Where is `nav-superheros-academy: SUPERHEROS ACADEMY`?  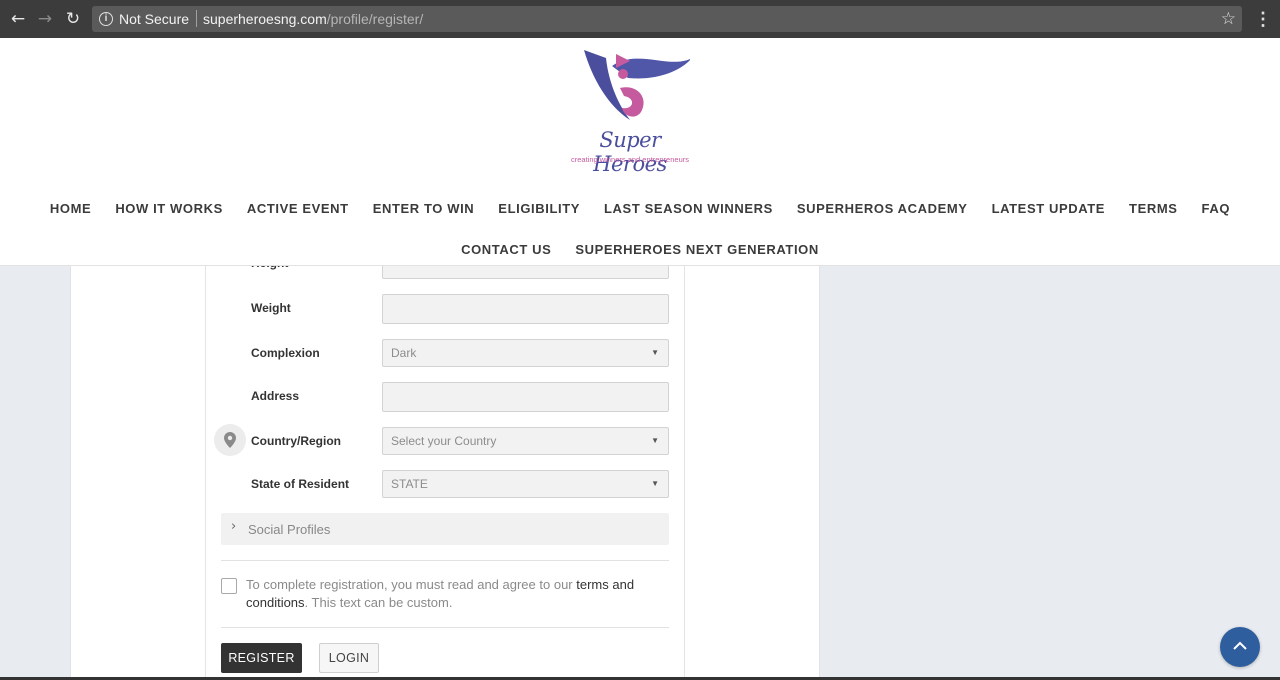
nav-superheros-academy: SUPERHEROS ACADEMY is located at coordinates (882, 208).